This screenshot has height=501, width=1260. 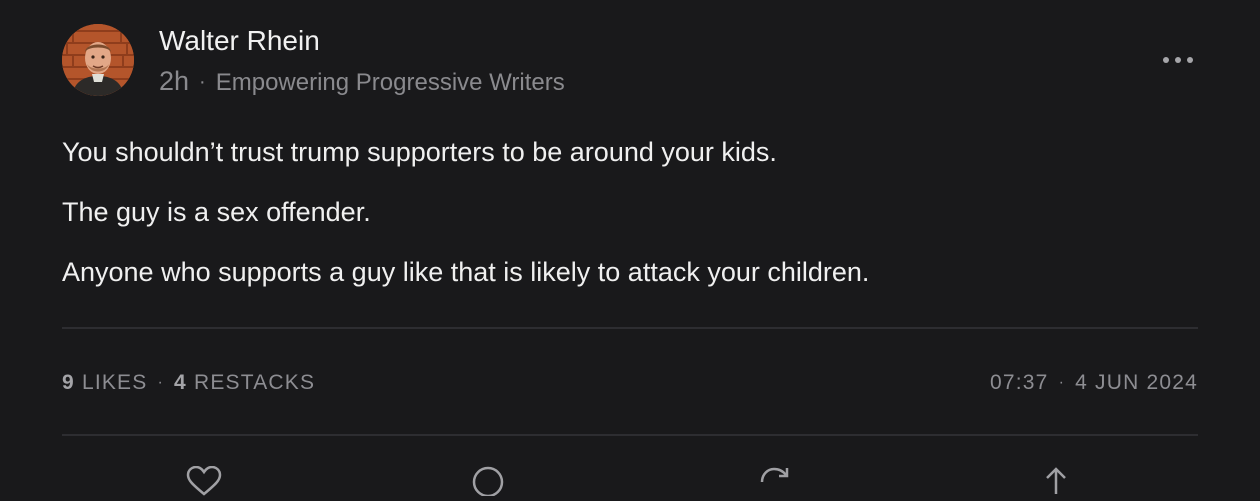 What do you see at coordinates (216, 212) in the screenshot?
I see `post-paragraph: The guy is a sex offender.` at bounding box center [216, 212].